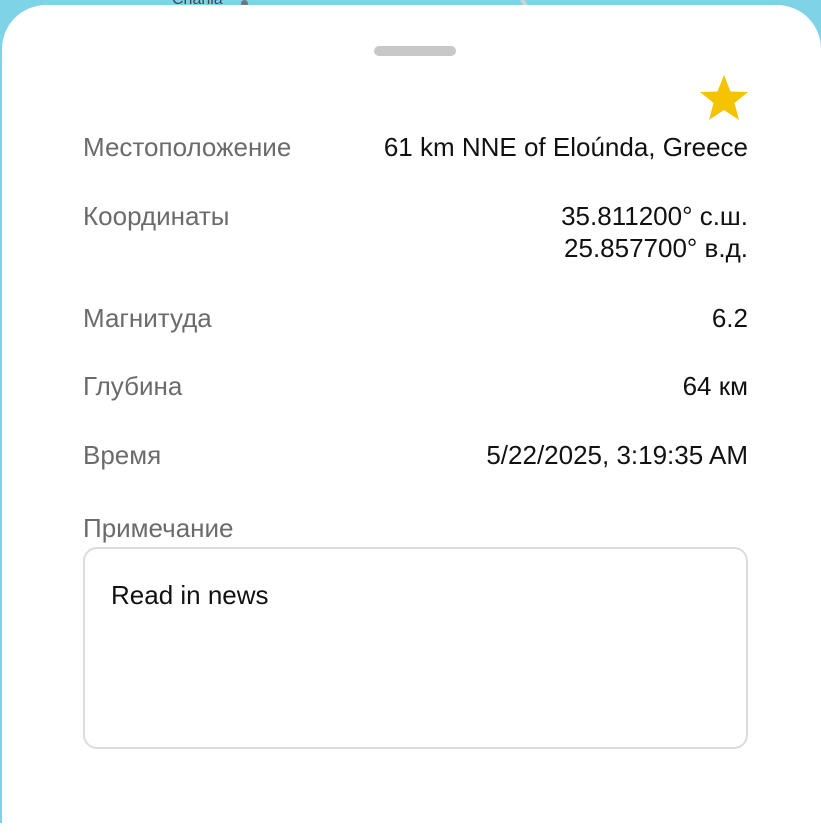 The height and width of the screenshot is (835, 821). Describe the element at coordinates (190, 595) in the screenshot. I see `note-text: Read in news` at that location.